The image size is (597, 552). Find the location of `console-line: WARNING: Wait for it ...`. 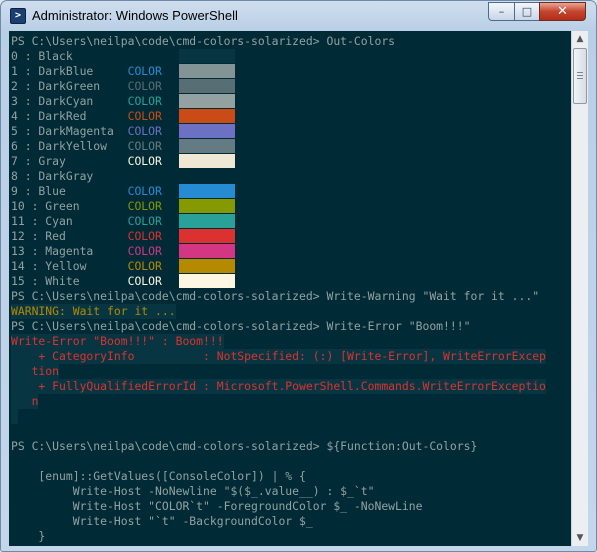

console-line: WARNING: Wait for it ... is located at coordinates (93, 311).